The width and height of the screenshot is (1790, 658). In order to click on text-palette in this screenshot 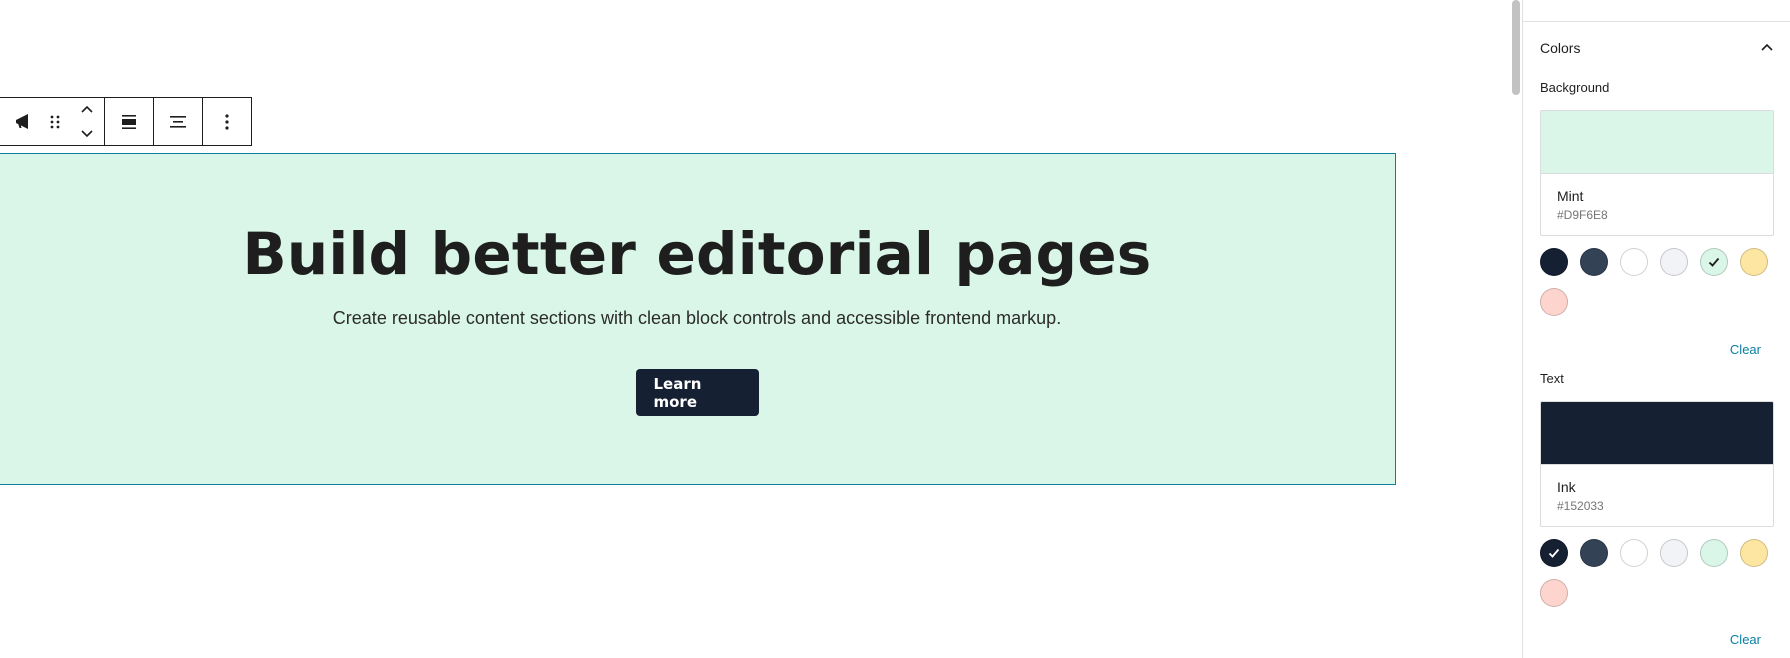, I will do `click(1657, 573)`.